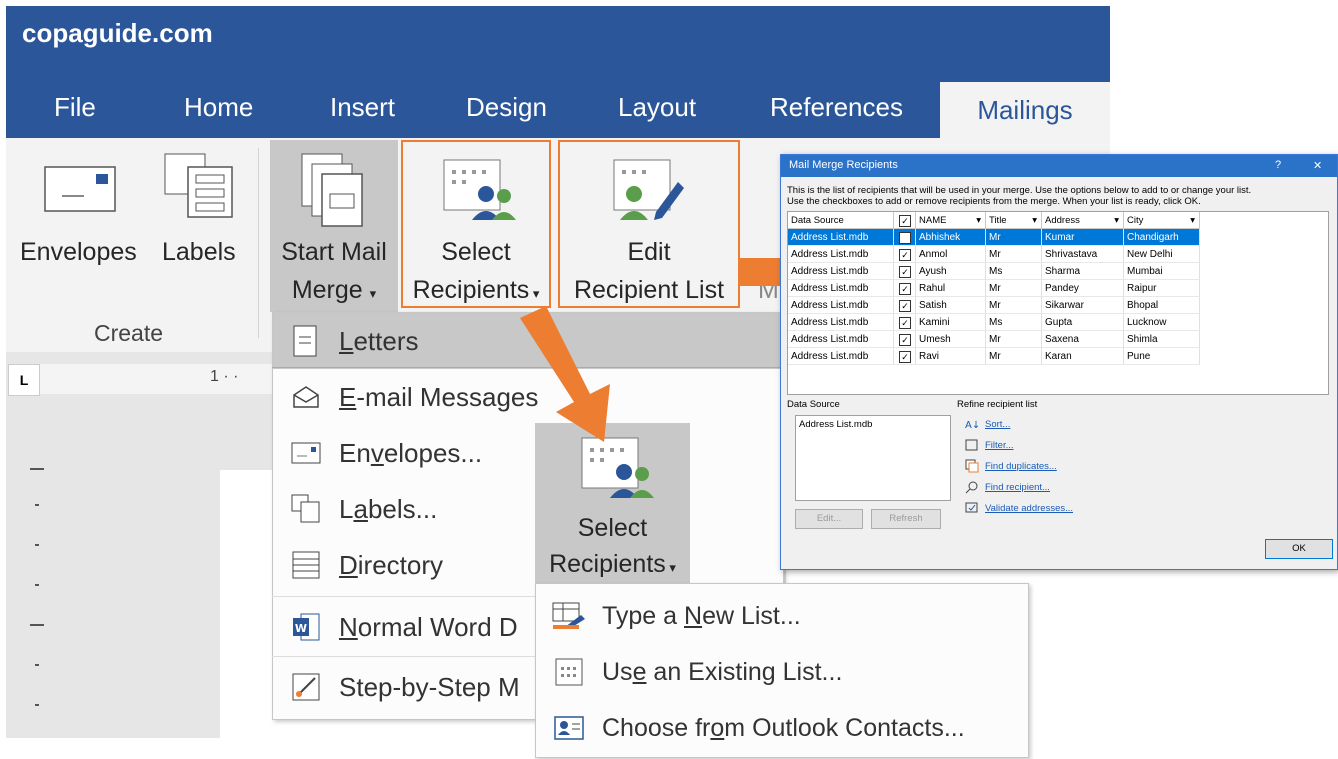 The image size is (1338, 759). I want to click on cell-city: Raipur, so click(1162, 288).